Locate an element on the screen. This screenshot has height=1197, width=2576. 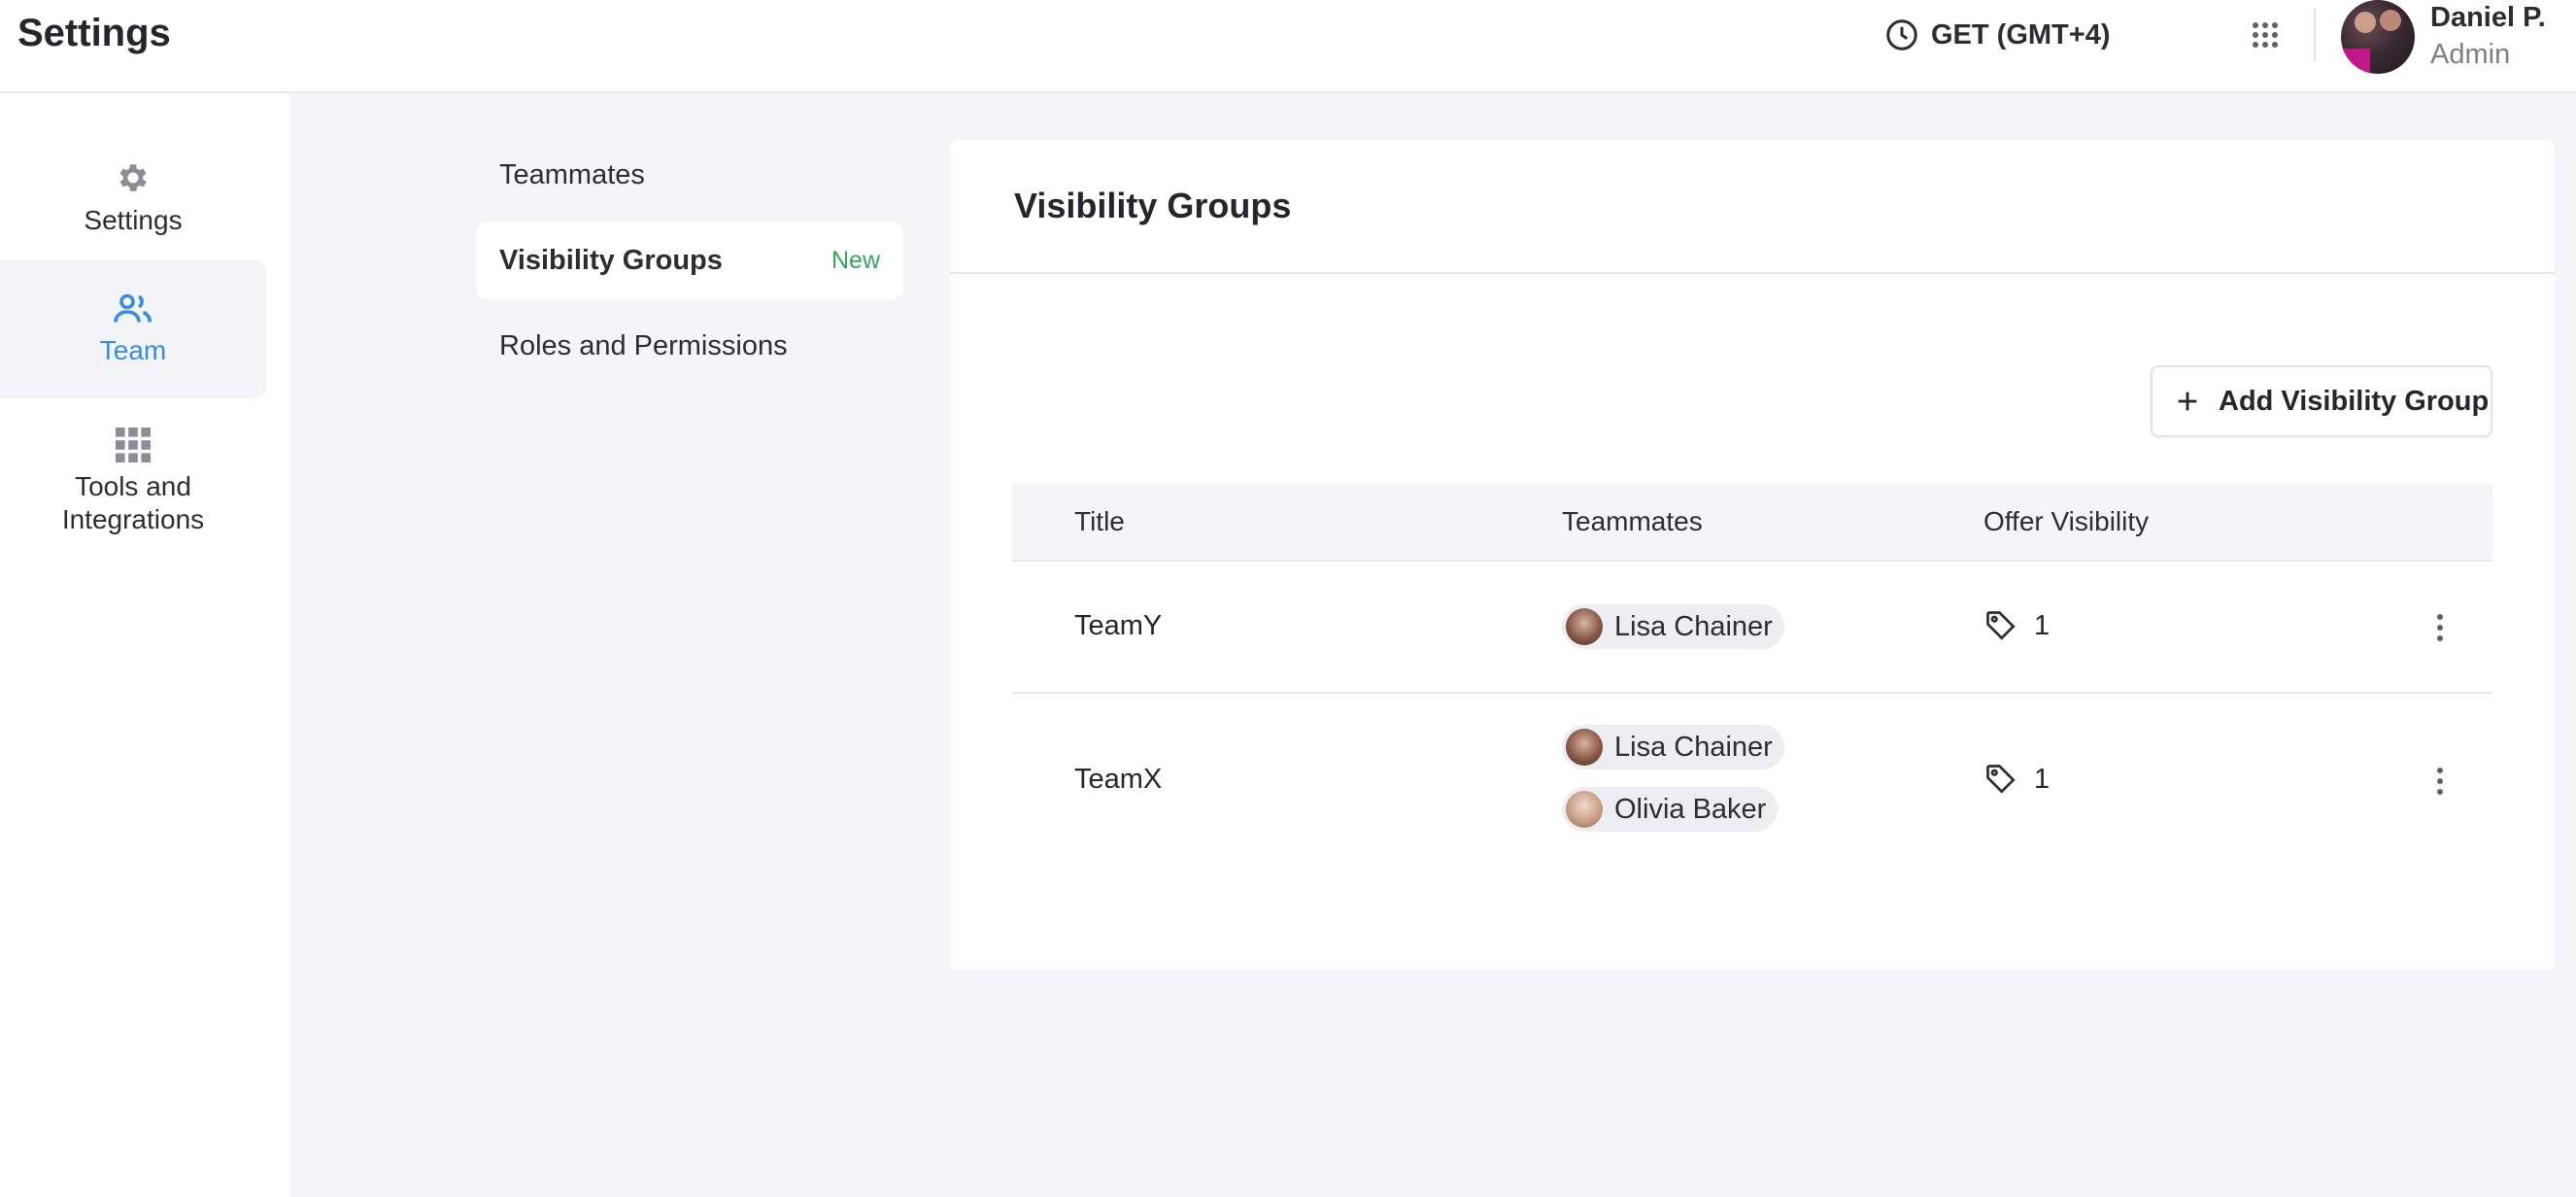
rail-item-team: Team is located at coordinates (133, 329).